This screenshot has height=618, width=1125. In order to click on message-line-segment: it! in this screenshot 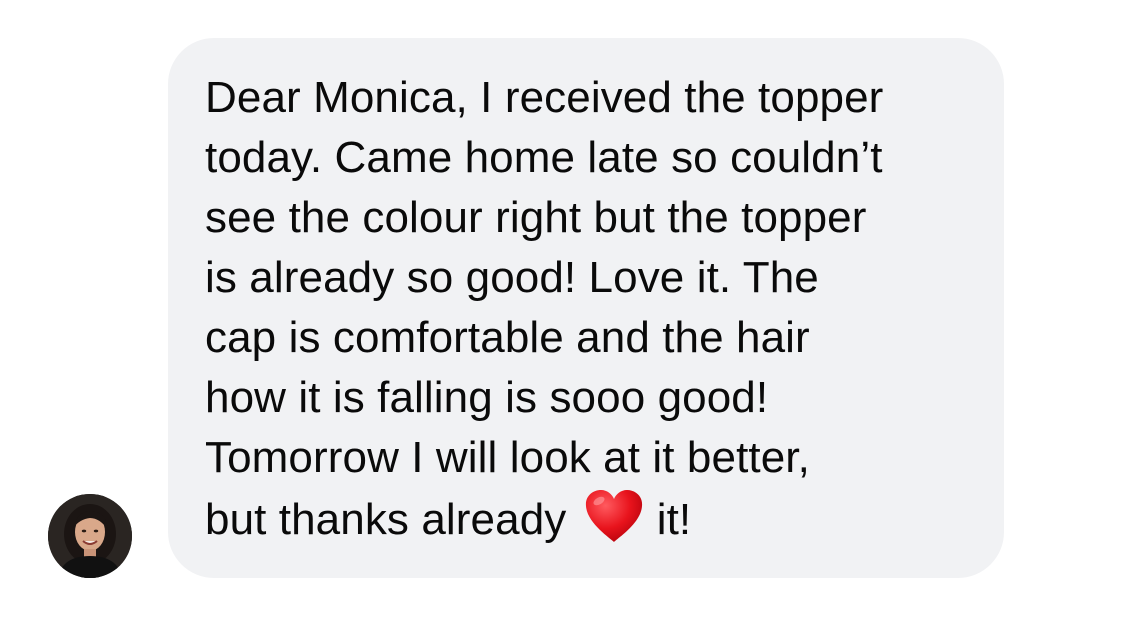, I will do `click(674, 519)`.